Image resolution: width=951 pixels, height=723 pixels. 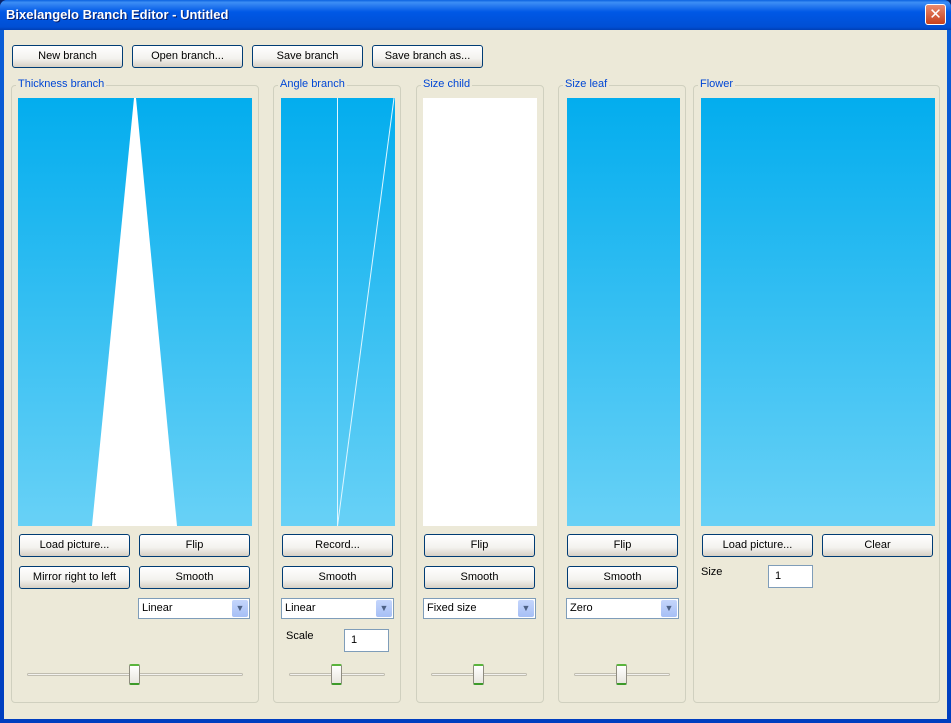 I want to click on thickness-mode-select: Linear ▼, so click(x=194, y=608).